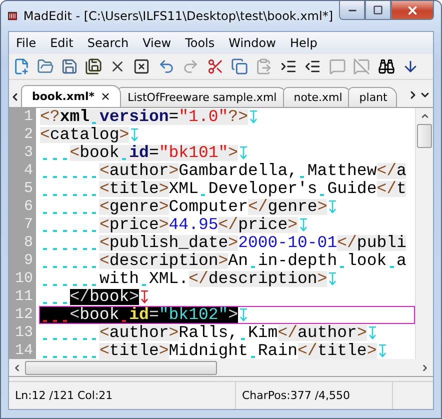 Image resolution: width=442 pixels, height=419 pixels. I want to click on vertical-scrollbar, so click(424, 233).